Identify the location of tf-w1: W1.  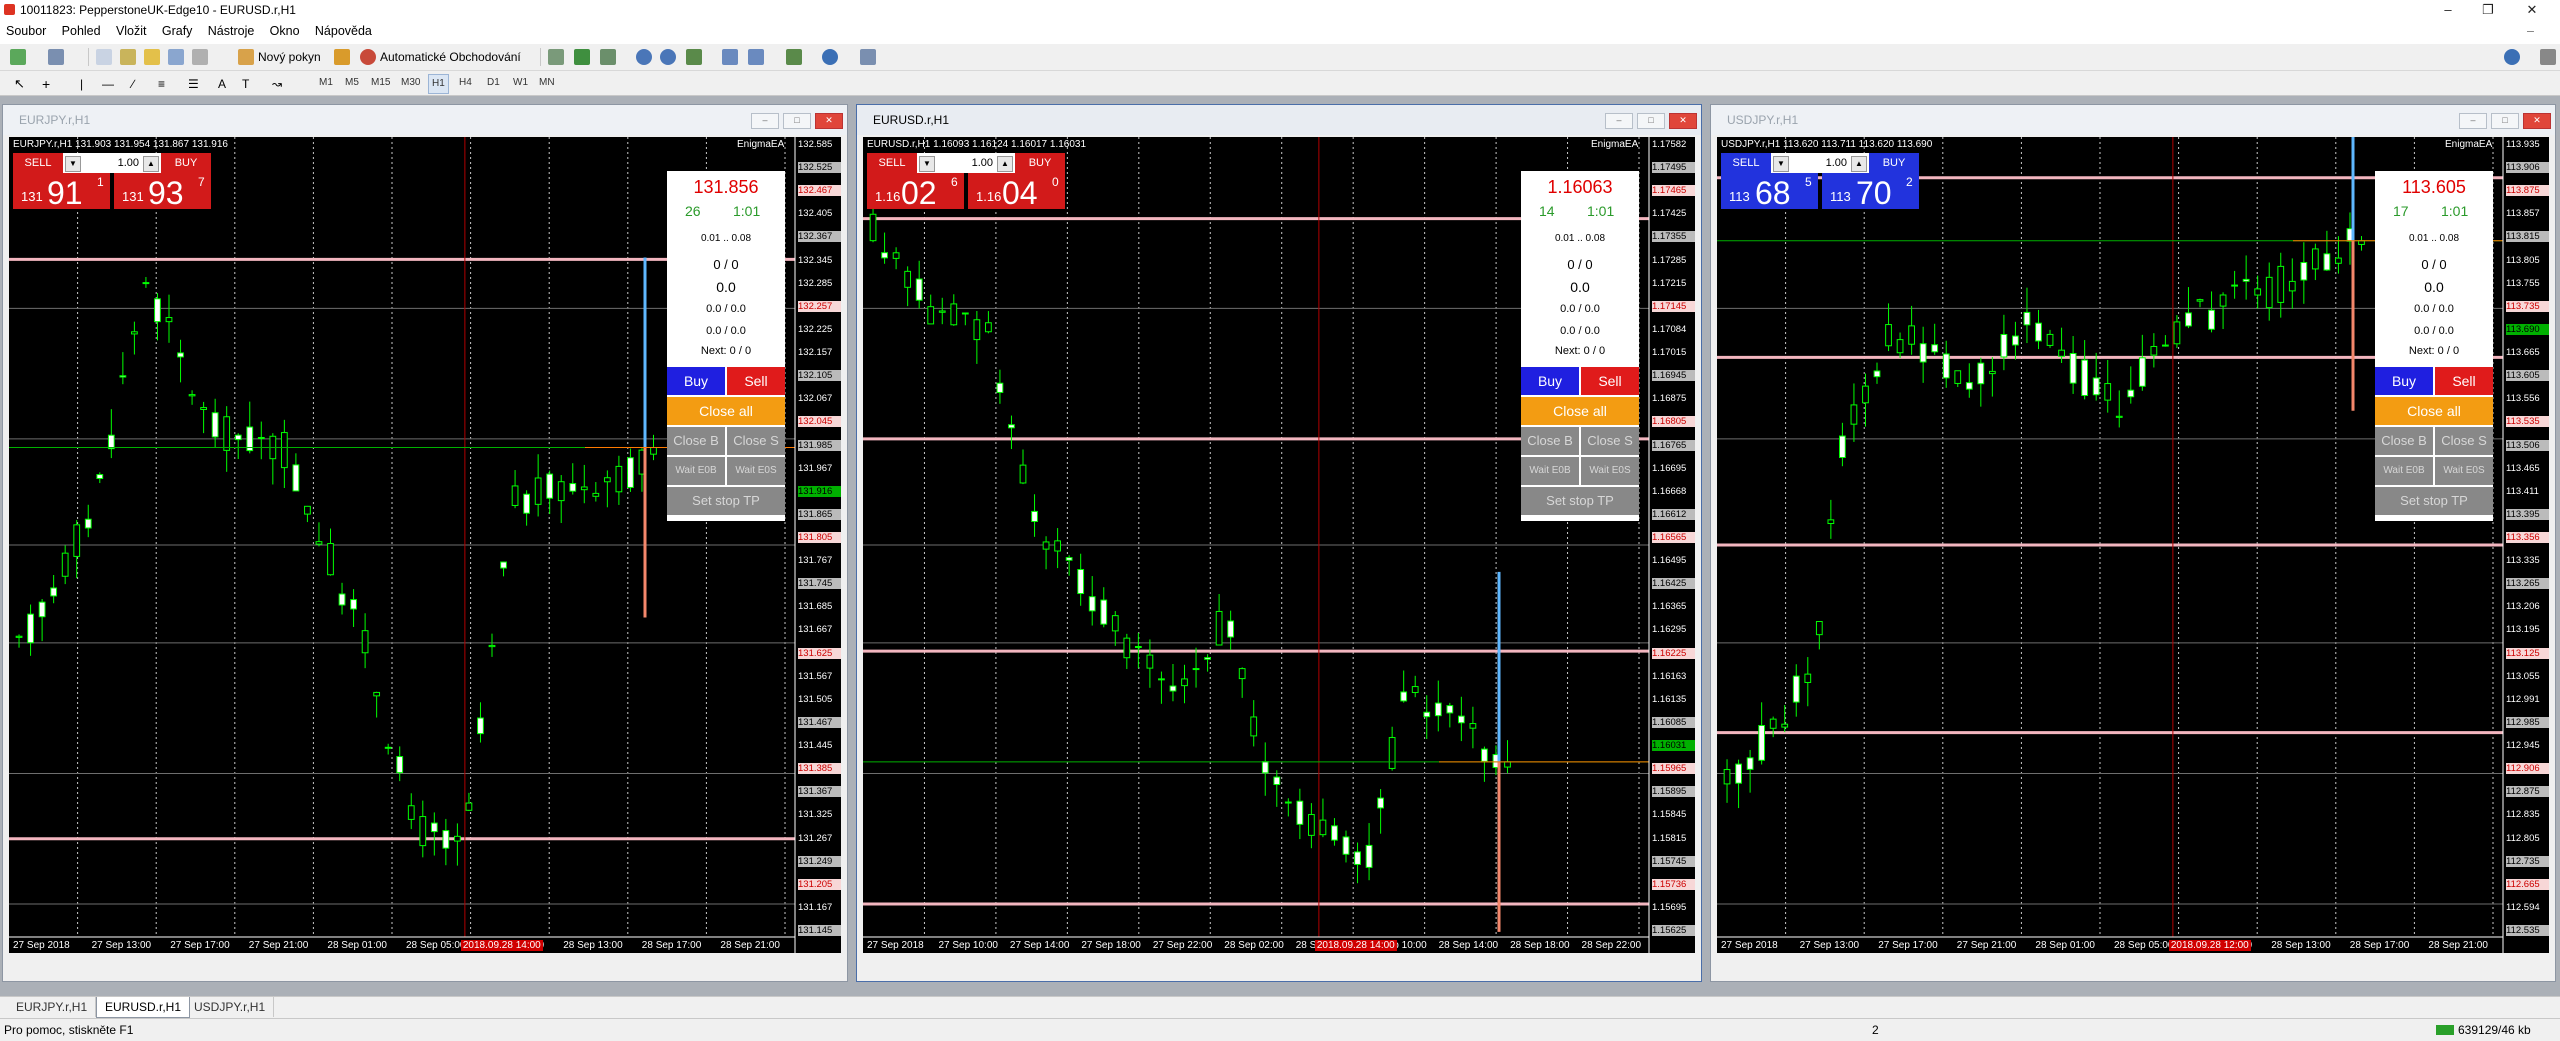
(520, 83).